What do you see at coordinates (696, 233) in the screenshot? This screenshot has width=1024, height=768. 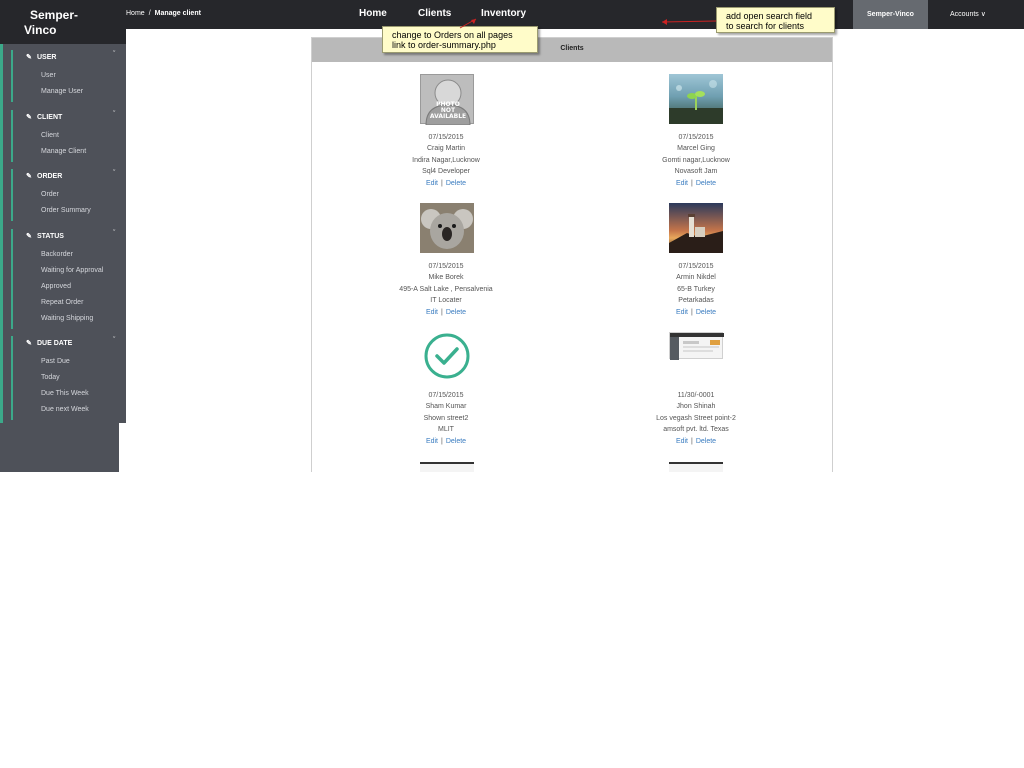 I see `lighthouse-icon` at bounding box center [696, 233].